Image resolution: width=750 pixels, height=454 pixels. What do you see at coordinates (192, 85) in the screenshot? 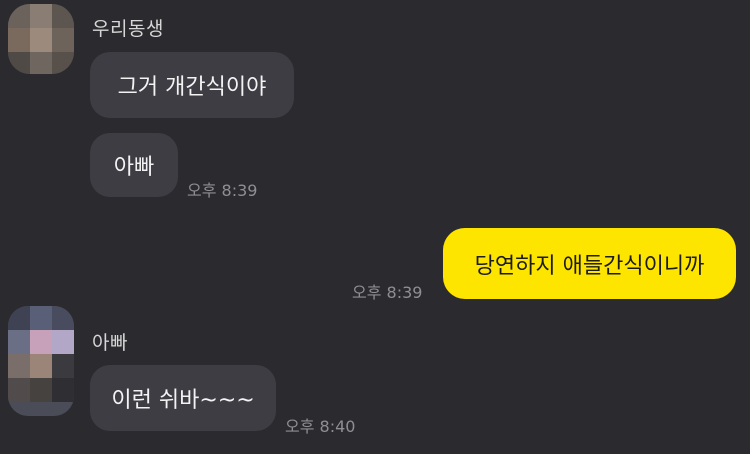
I see `message-bubble: 그거 개간식이야` at bounding box center [192, 85].